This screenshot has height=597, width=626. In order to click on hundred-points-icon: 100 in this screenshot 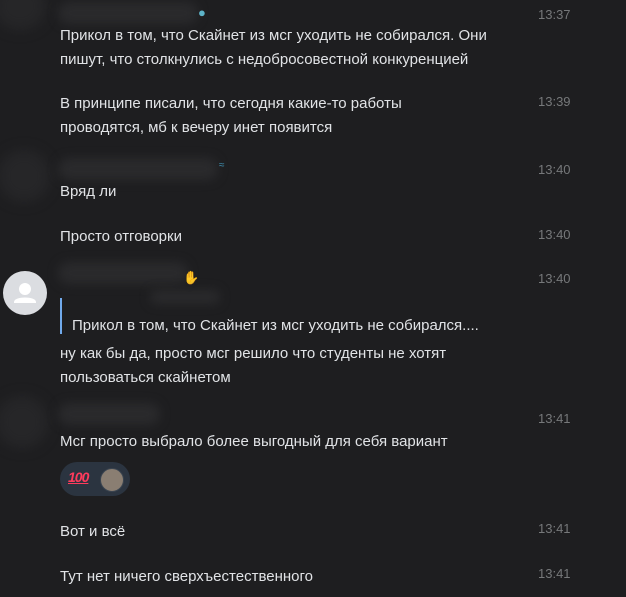, I will do `click(78, 477)`.